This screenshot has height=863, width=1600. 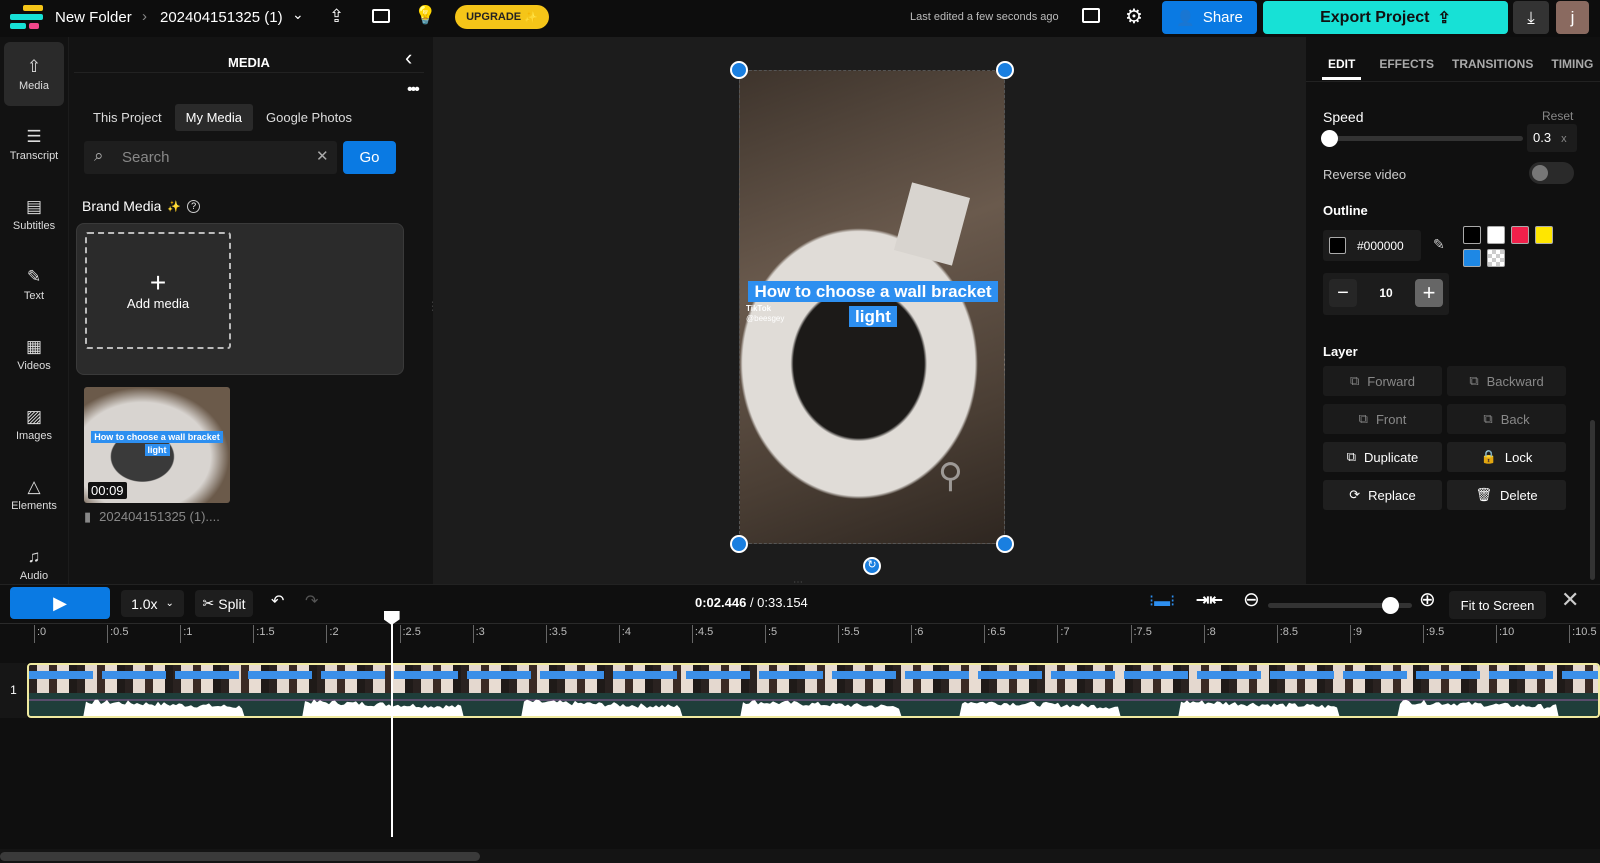 I want to click on app-logo, so click(x=26, y=17).